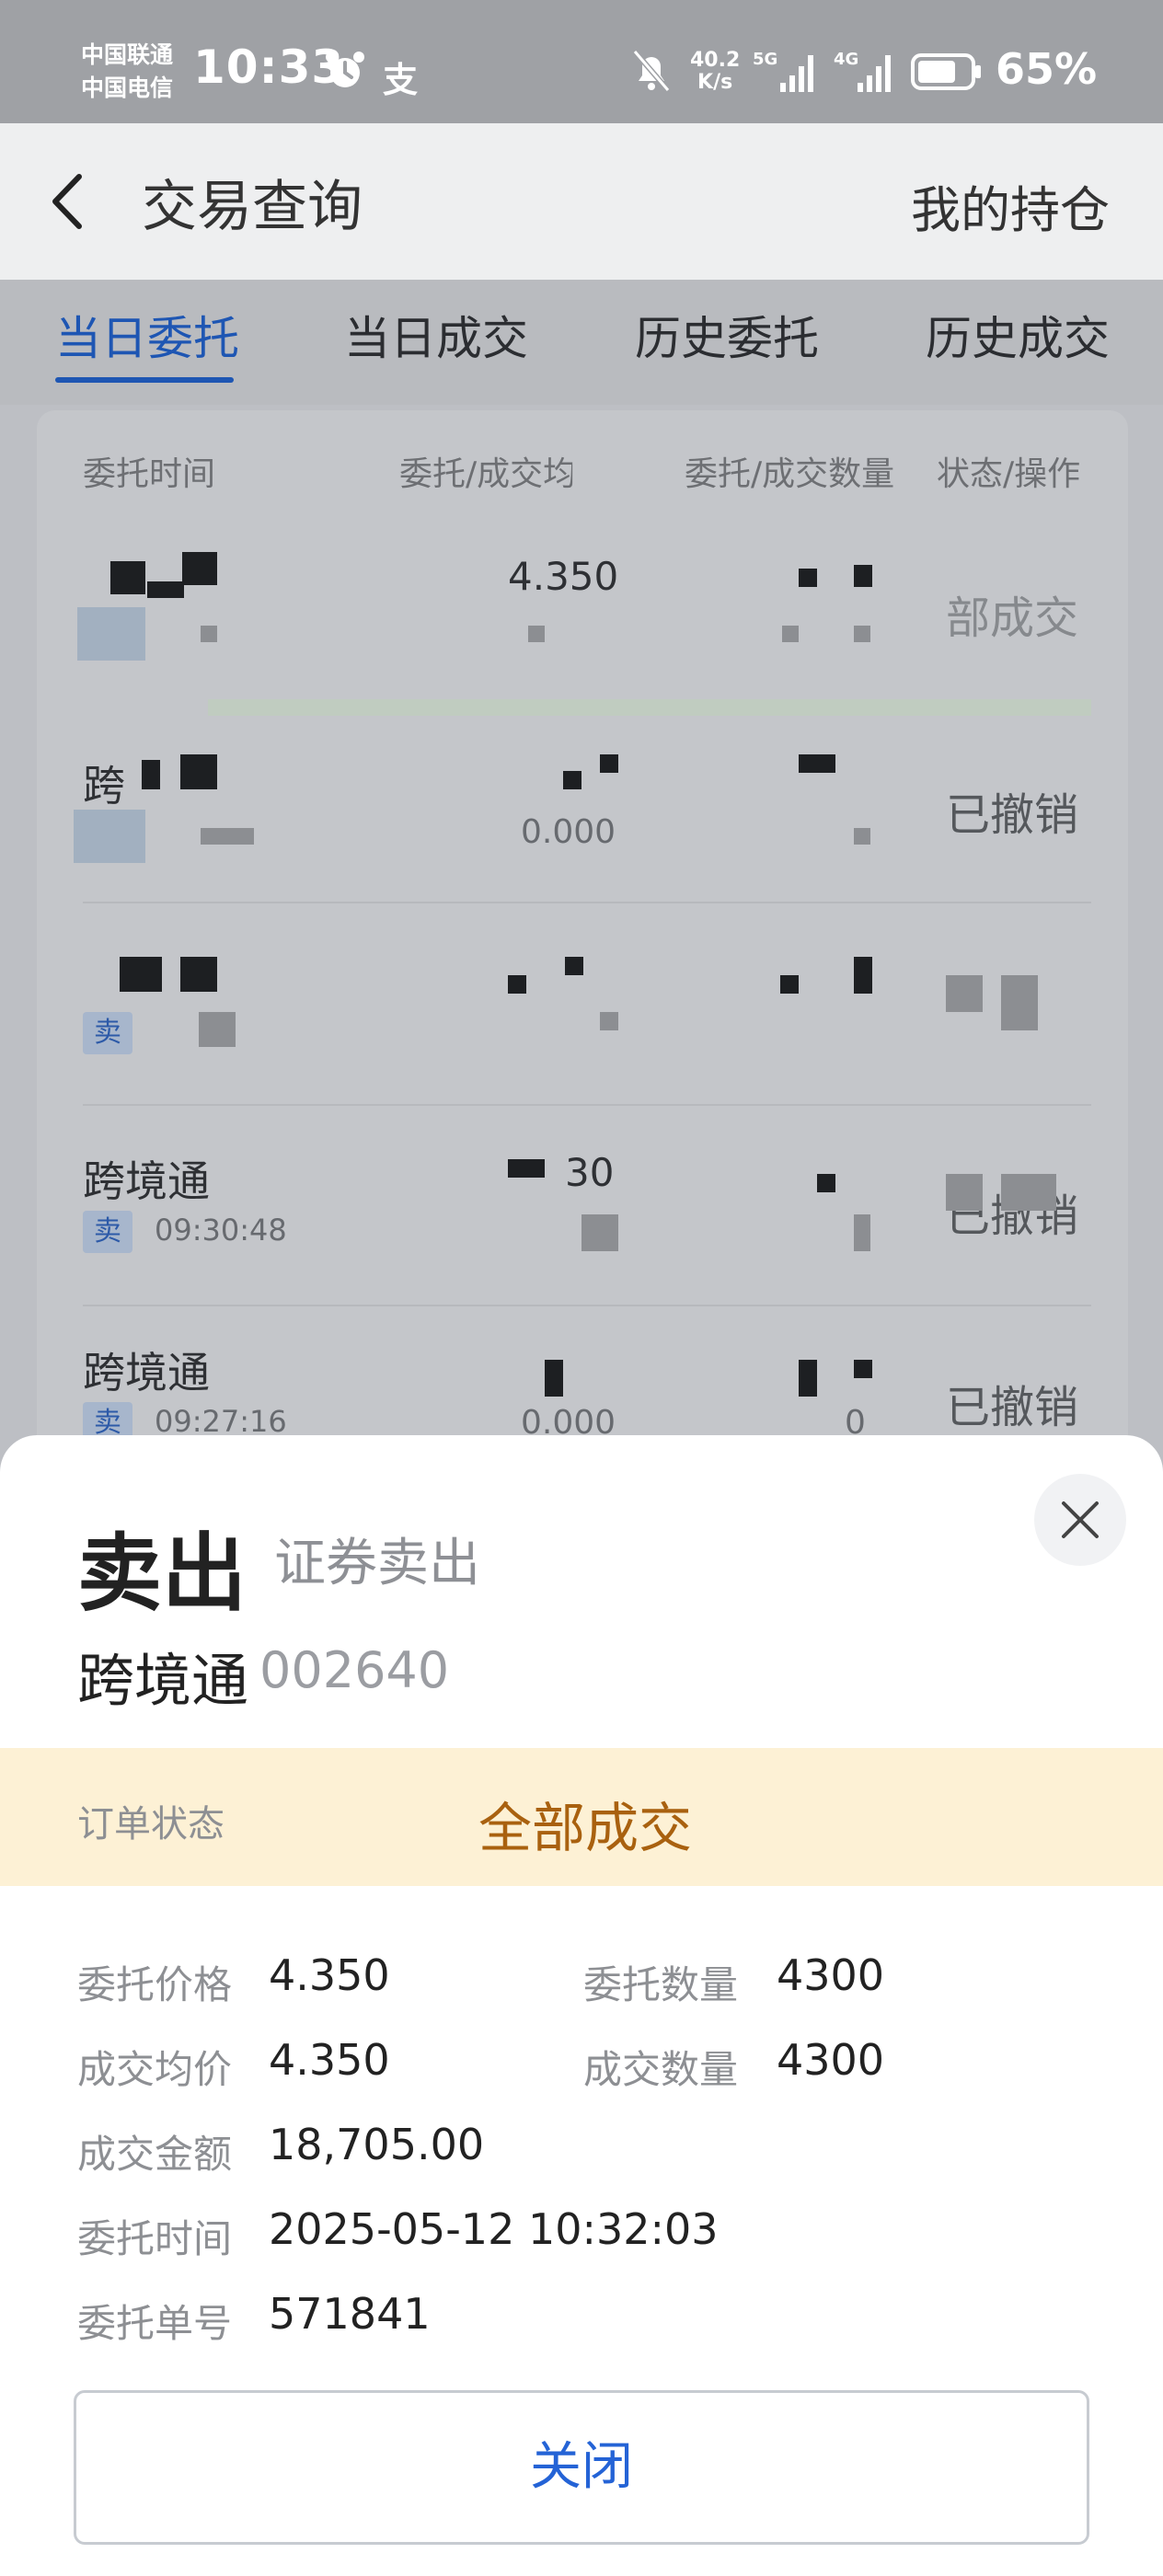 This screenshot has width=1163, height=2576. Describe the element at coordinates (765, 59) in the screenshot. I see `signal-5g-label: 5G` at that location.